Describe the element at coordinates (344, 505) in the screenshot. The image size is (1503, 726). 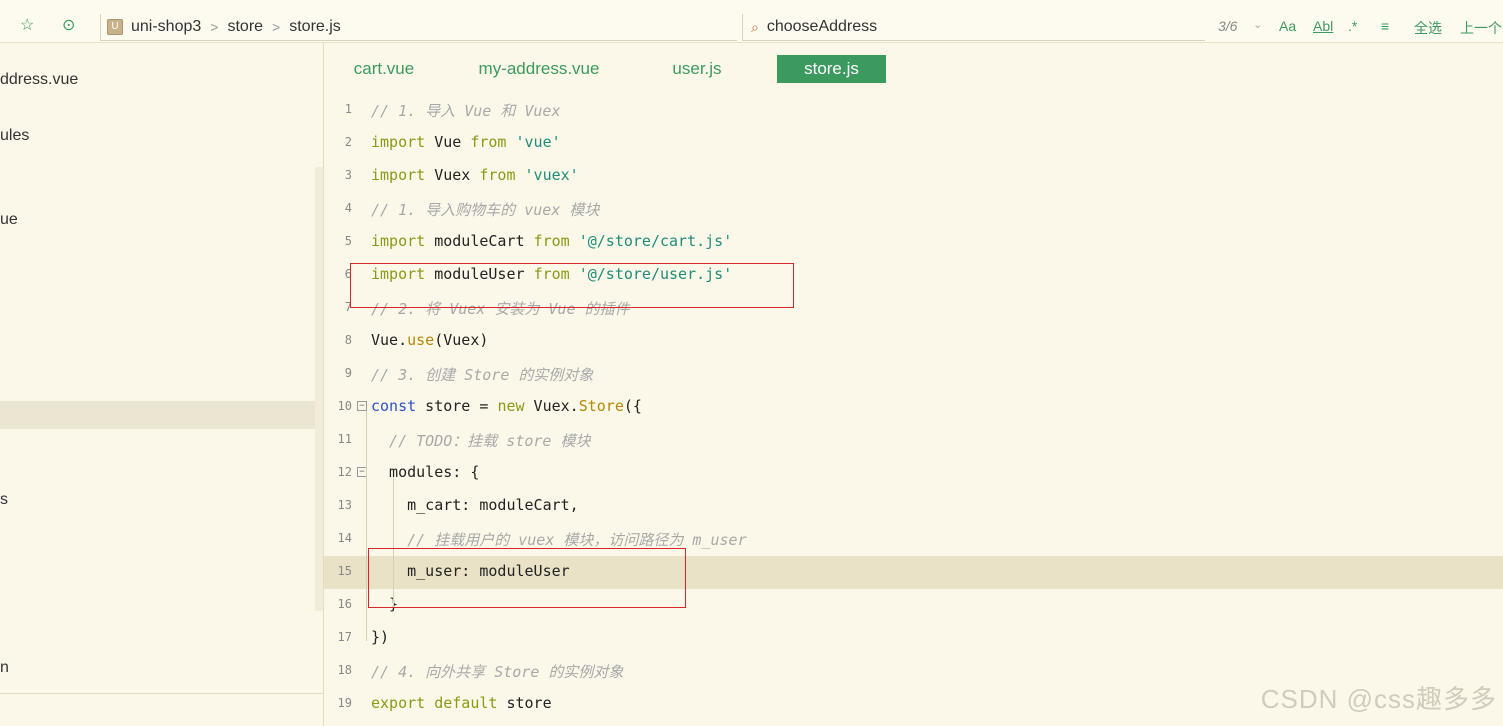
I see `line-number: 13` at that location.